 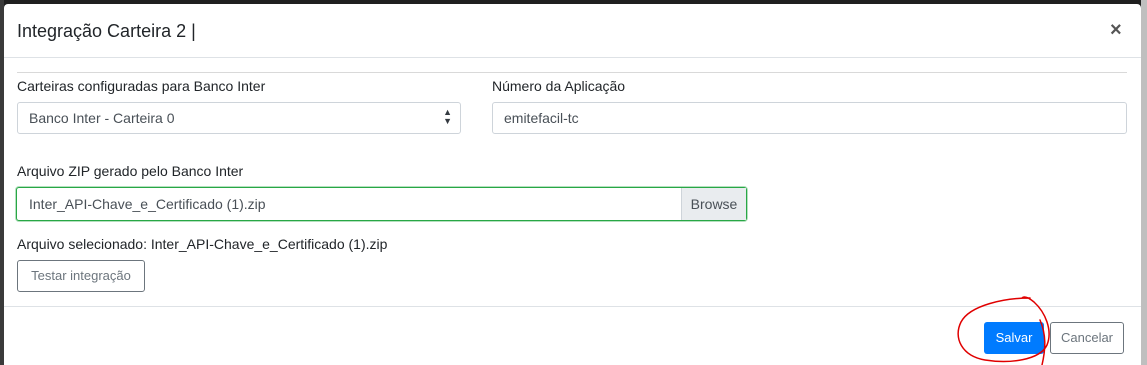 What do you see at coordinates (572, 31) in the screenshot?
I see `modal-header: Integração Carteira 2 | ×` at bounding box center [572, 31].